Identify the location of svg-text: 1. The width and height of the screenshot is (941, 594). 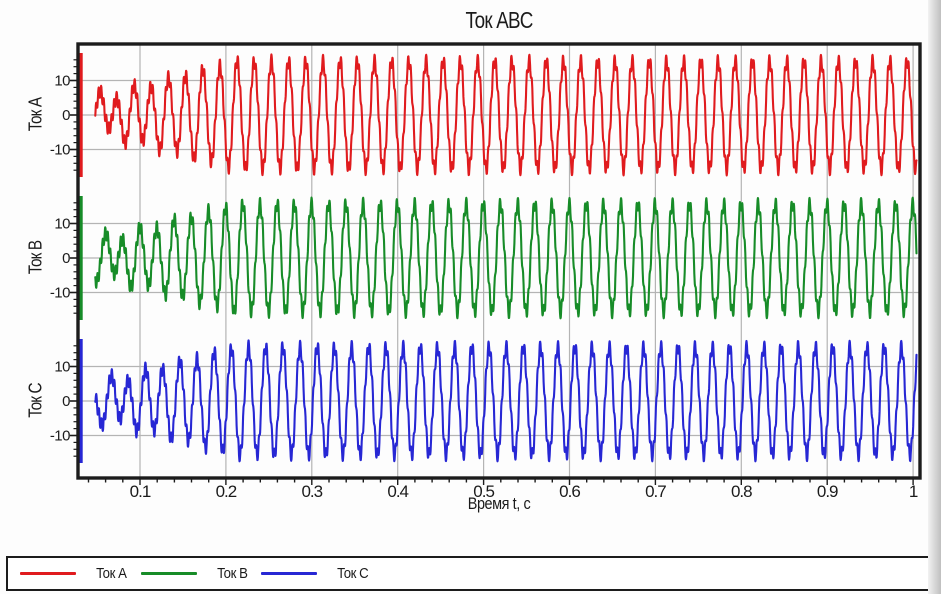
(913, 491).